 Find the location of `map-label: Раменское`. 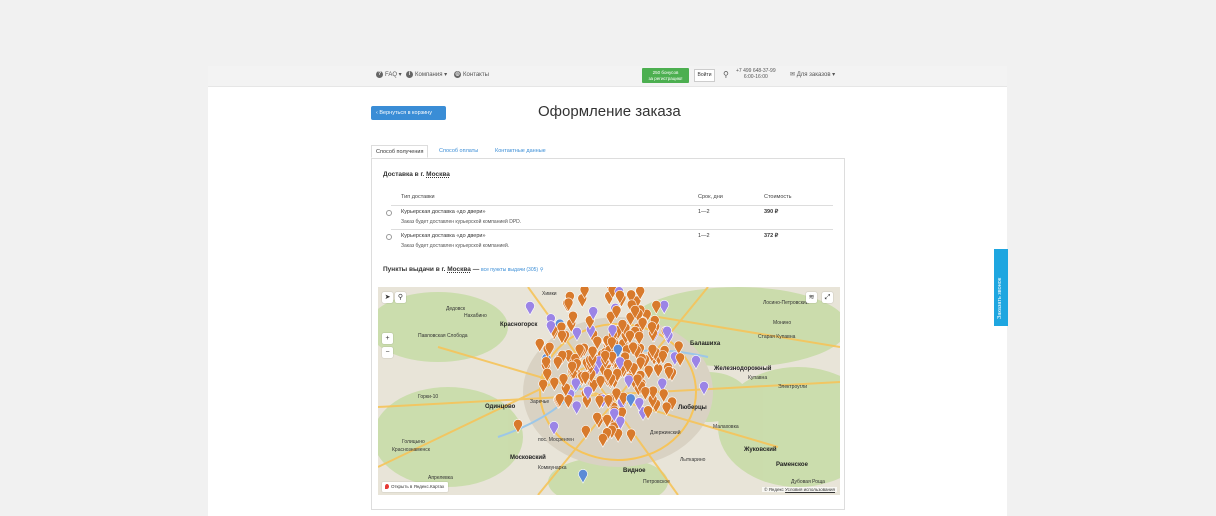

map-label: Раменское is located at coordinates (792, 465).